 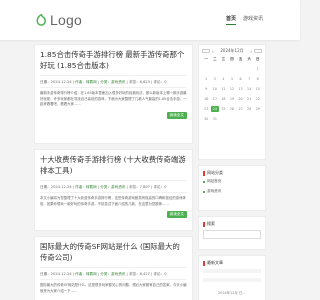 What do you see at coordinates (211, 223) in the screenshot?
I see `widget-title-text: 搜索` at bounding box center [211, 223].